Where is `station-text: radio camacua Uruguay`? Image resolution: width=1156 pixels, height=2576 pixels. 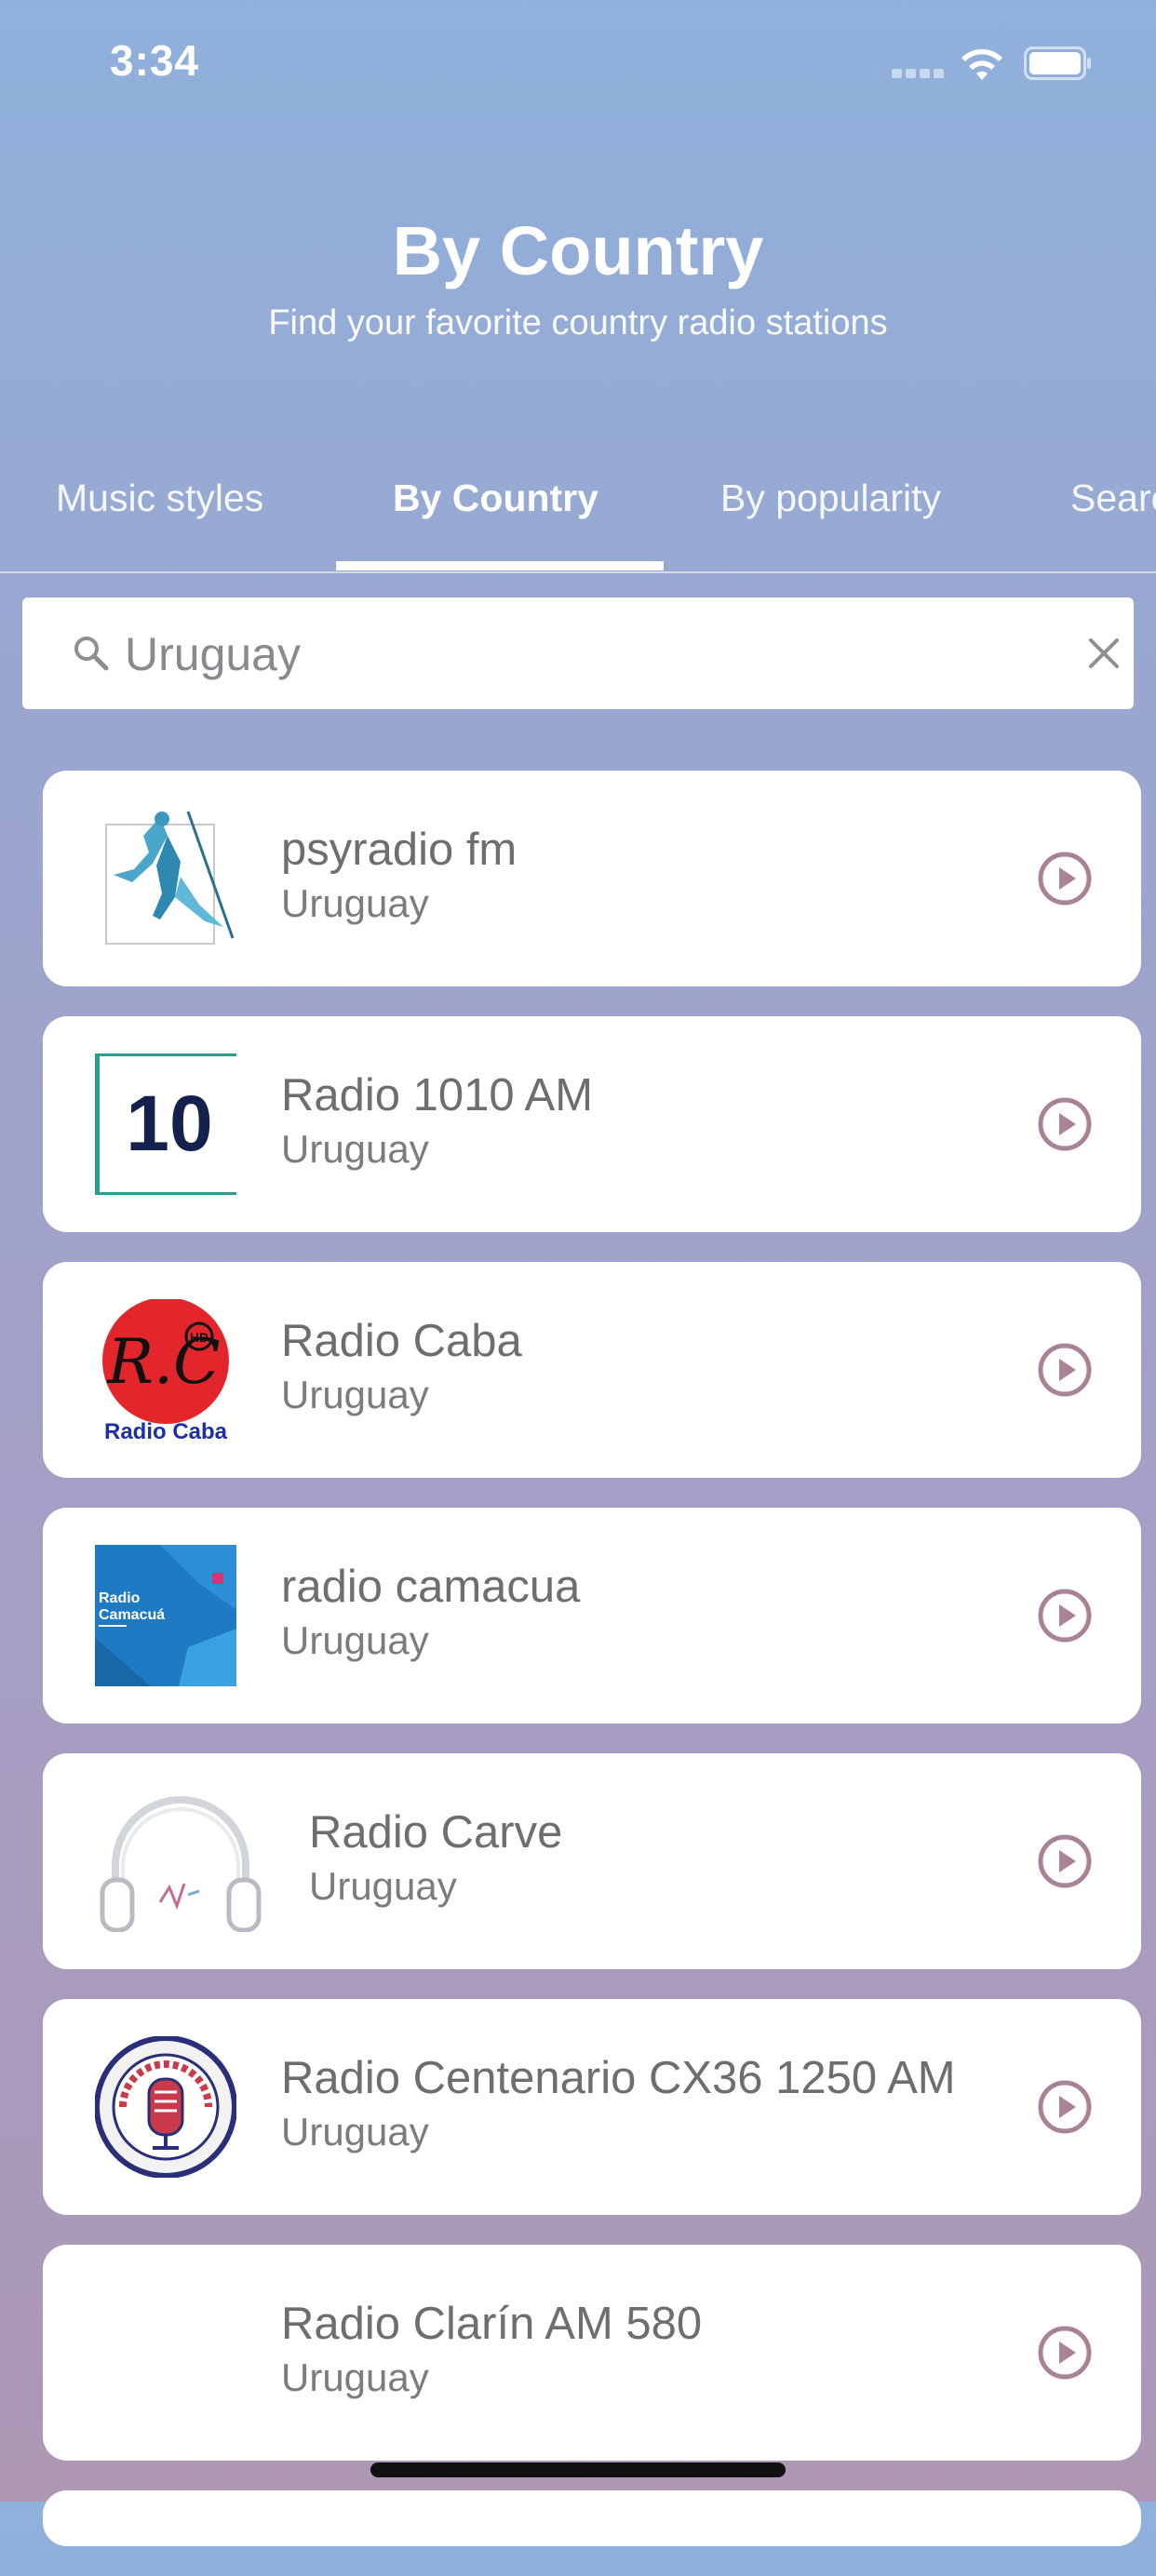
station-text: radio camacua Uruguay is located at coordinates (430, 1612).